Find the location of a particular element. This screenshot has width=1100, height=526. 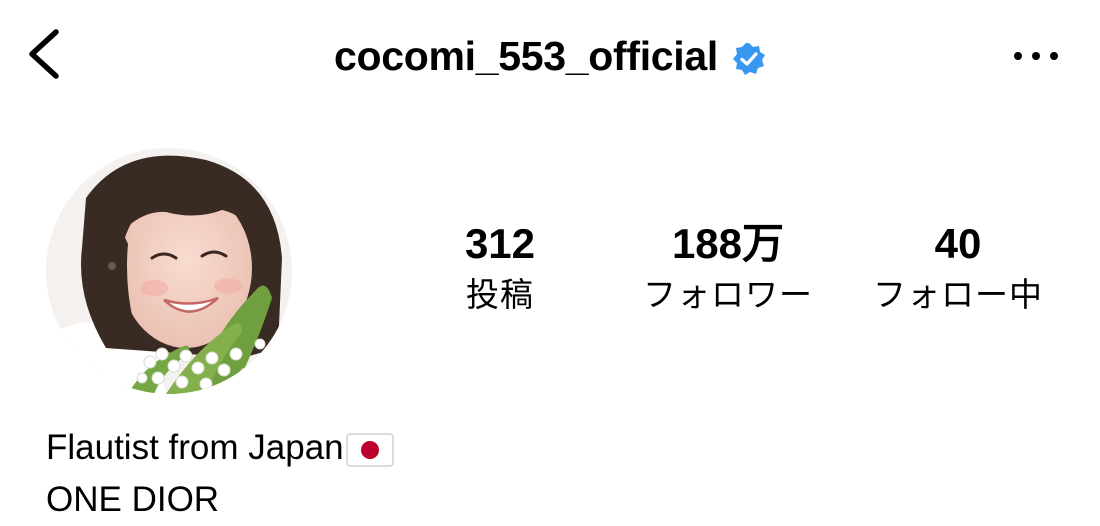

followers-label: フォロワー is located at coordinates (728, 294).